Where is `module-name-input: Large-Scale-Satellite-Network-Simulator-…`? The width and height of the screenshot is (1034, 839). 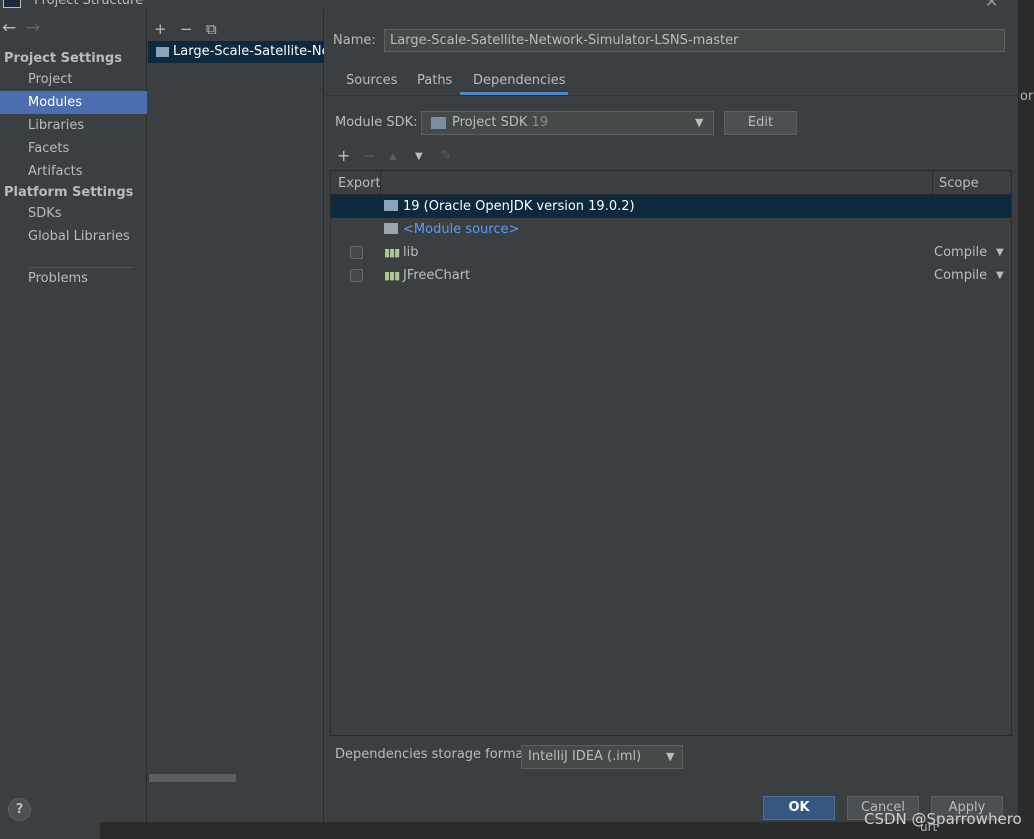 module-name-input: Large-Scale-Satellite-Network-Simulator-… is located at coordinates (694, 40).